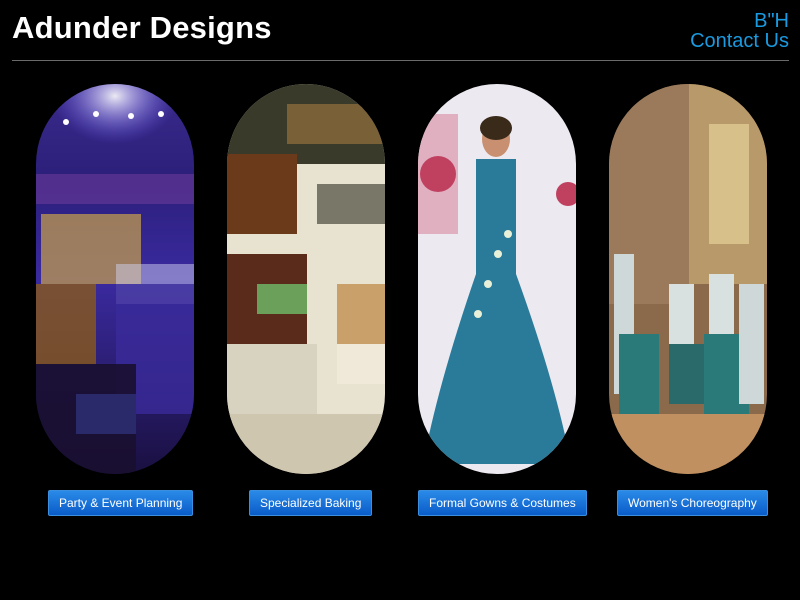 The height and width of the screenshot is (600, 800). I want to click on party-event-planning-button: Party & Event Planning, so click(121, 503).